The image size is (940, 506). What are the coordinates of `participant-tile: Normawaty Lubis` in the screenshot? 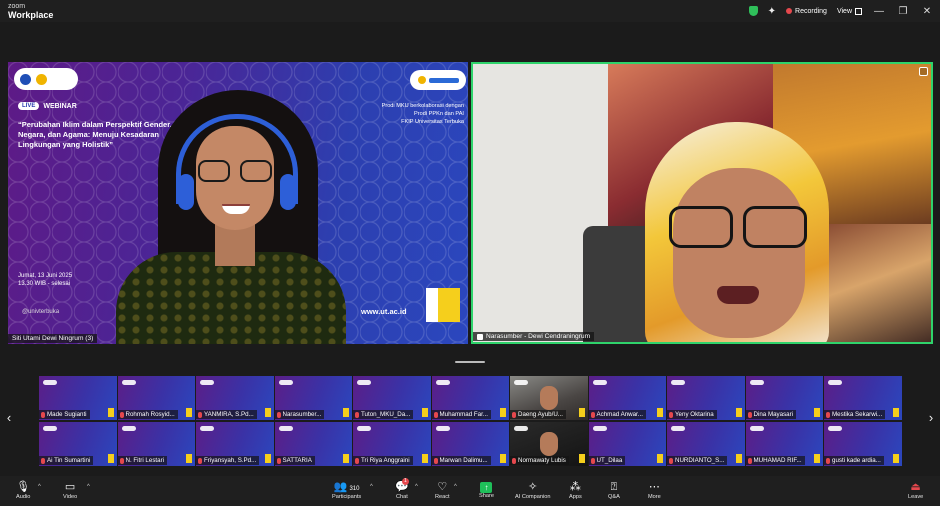 It's located at (549, 444).